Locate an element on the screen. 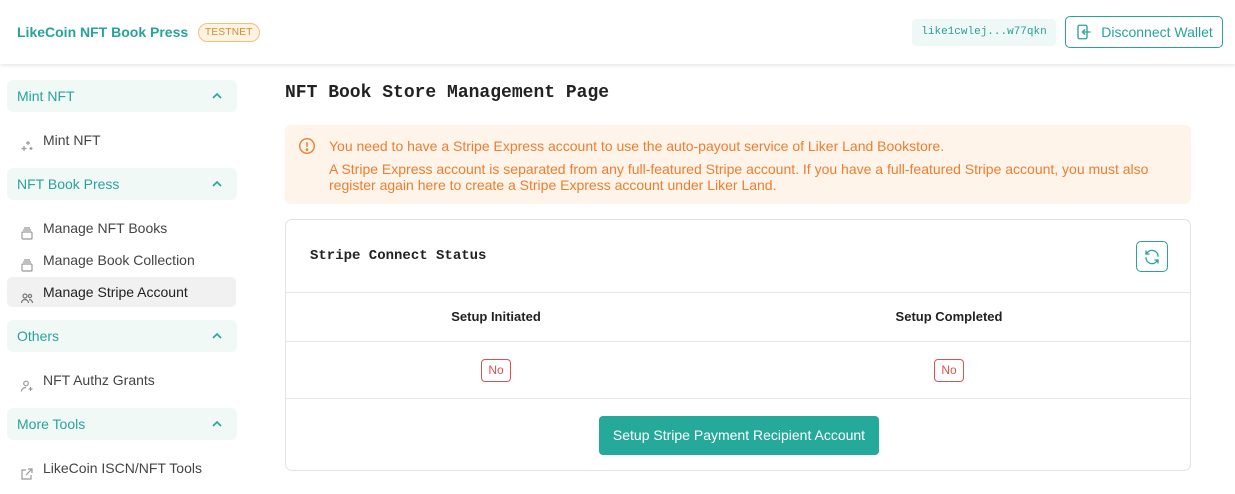 The width and height of the screenshot is (1235, 494). disconnect-wallet-label: Disconnect Wallet is located at coordinates (1157, 32).